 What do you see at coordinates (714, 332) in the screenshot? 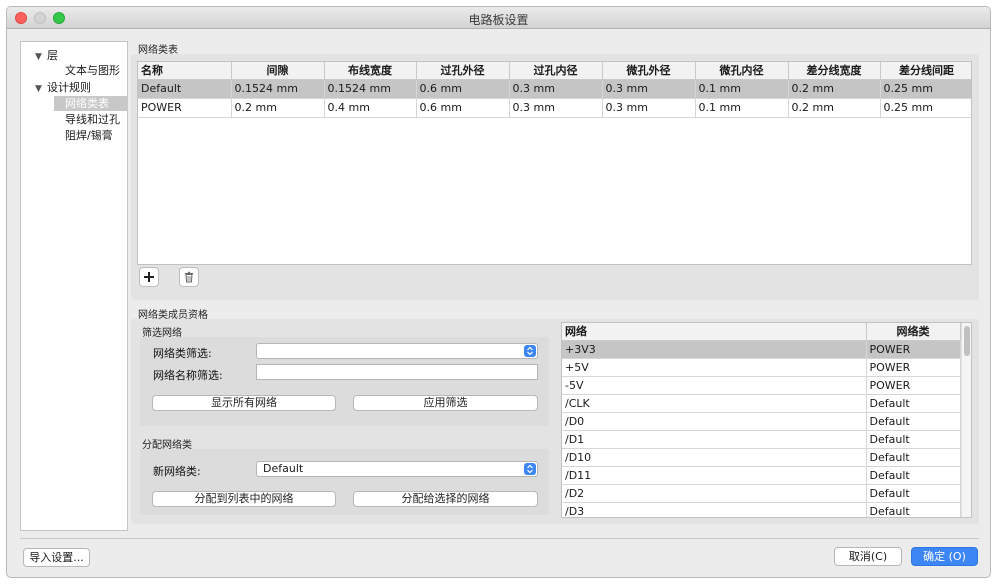
I see `column-header: 网络` at bounding box center [714, 332].